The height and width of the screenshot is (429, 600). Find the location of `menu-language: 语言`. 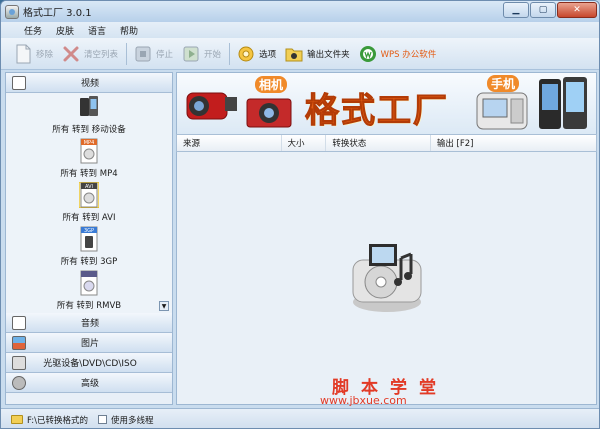

menu-language: 语言 is located at coordinates (97, 30).